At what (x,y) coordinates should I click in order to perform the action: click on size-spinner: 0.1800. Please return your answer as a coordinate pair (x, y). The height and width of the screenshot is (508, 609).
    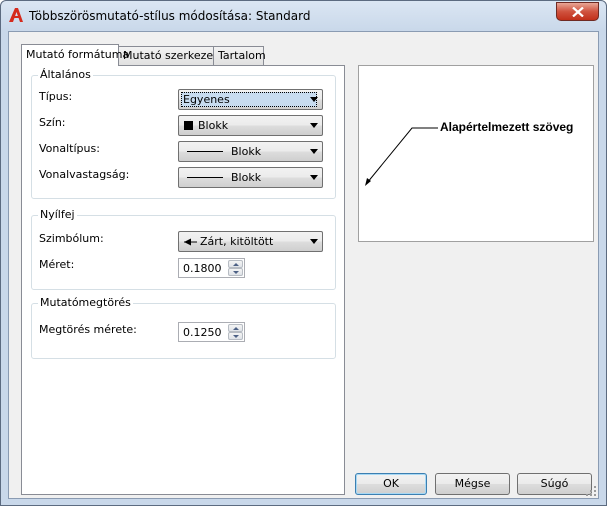
    Looking at the image, I should click on (211, 268).